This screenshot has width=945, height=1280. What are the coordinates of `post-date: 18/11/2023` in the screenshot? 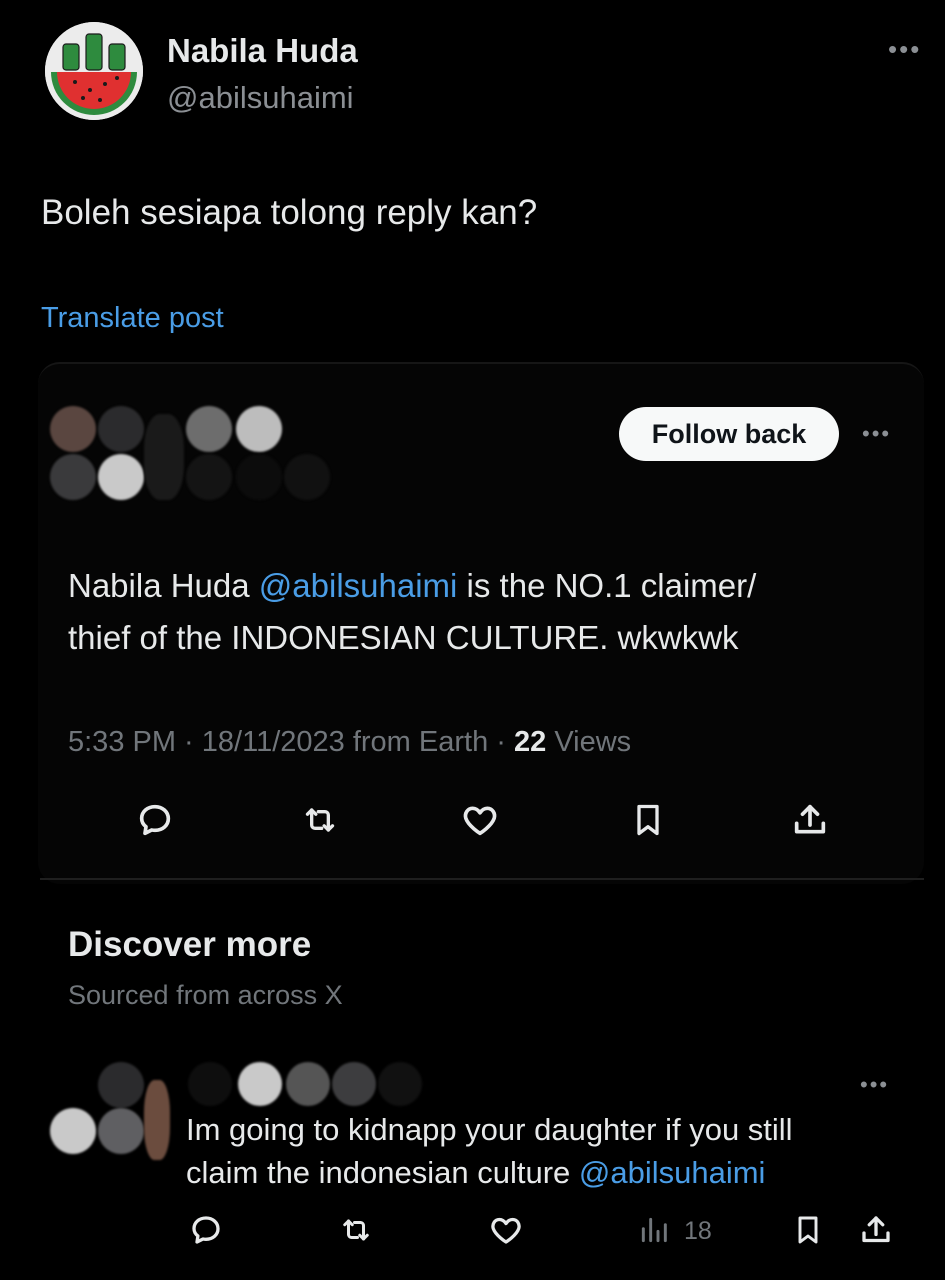 It's located at (273, 742).